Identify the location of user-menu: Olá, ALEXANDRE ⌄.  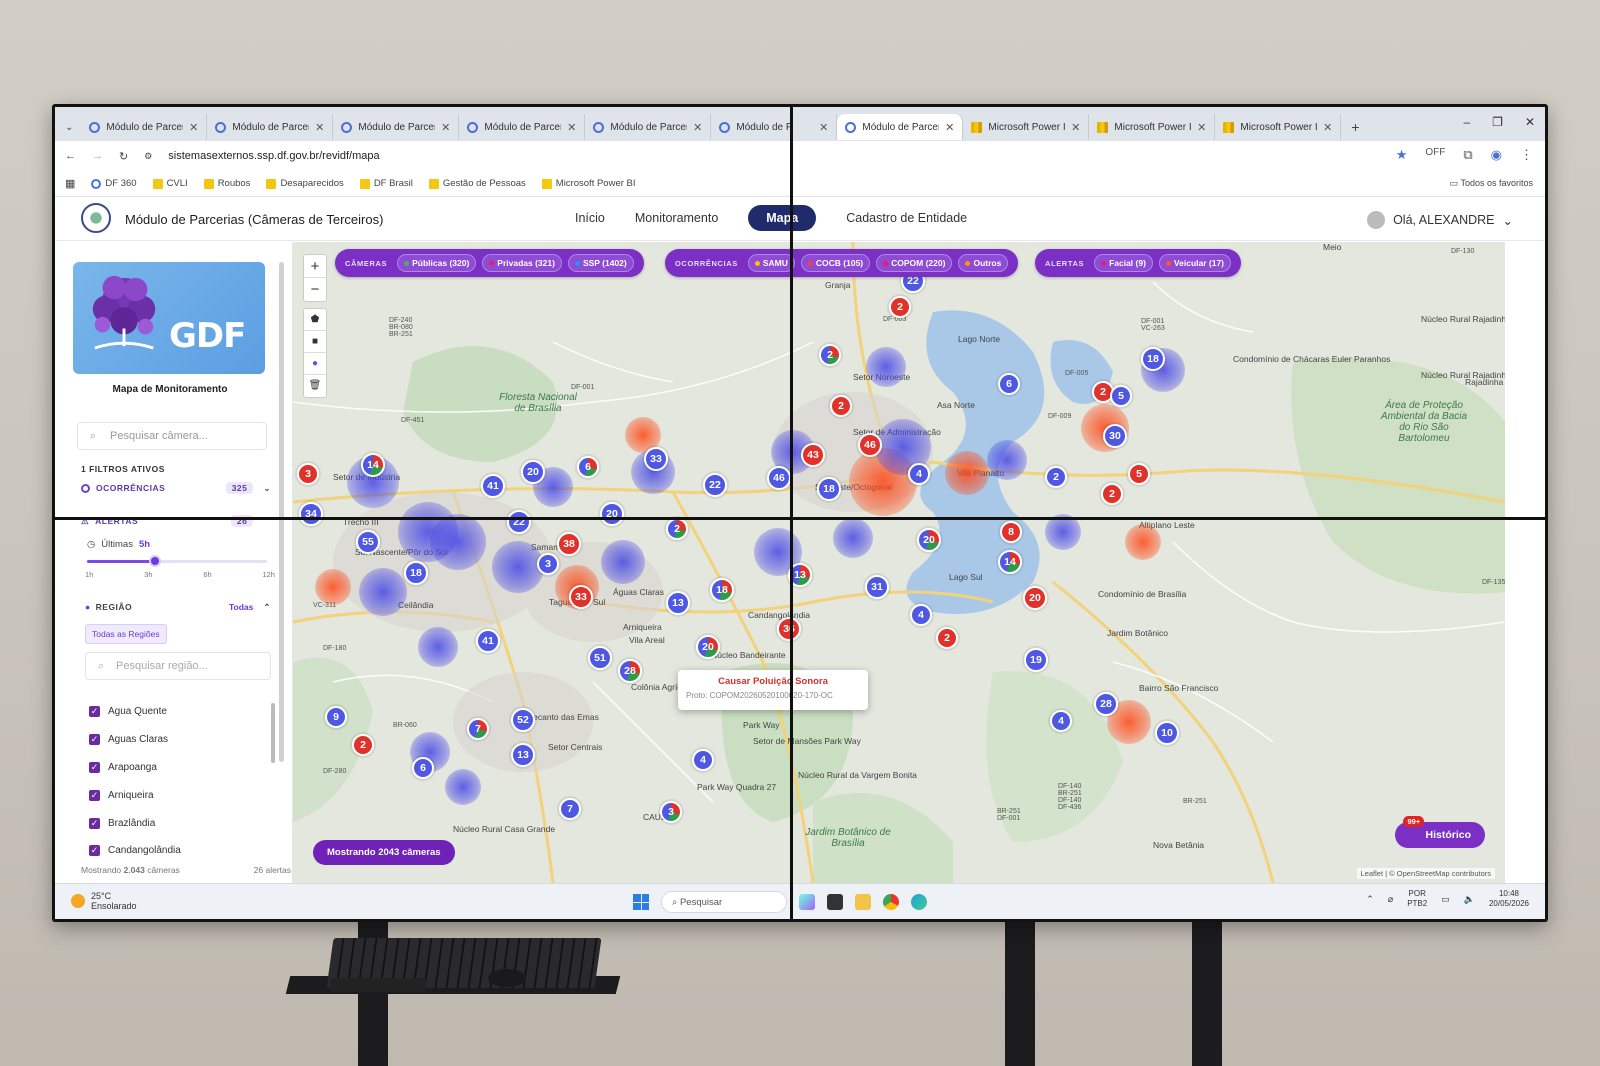
(1440, 220).